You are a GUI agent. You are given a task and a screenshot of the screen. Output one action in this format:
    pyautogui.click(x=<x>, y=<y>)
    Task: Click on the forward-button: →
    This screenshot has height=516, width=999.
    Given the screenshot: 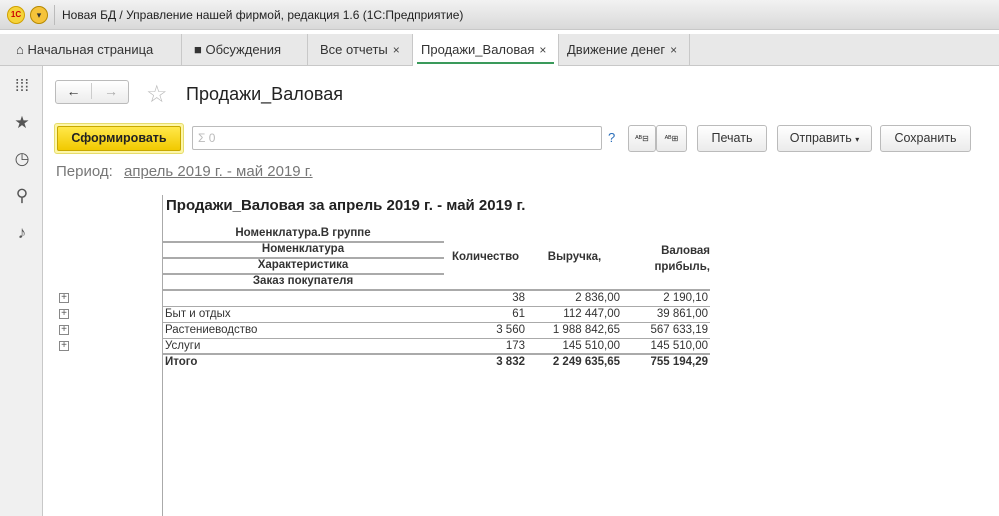 What is the action you would take?
    pyautogui.click(x=111, y=91)
    